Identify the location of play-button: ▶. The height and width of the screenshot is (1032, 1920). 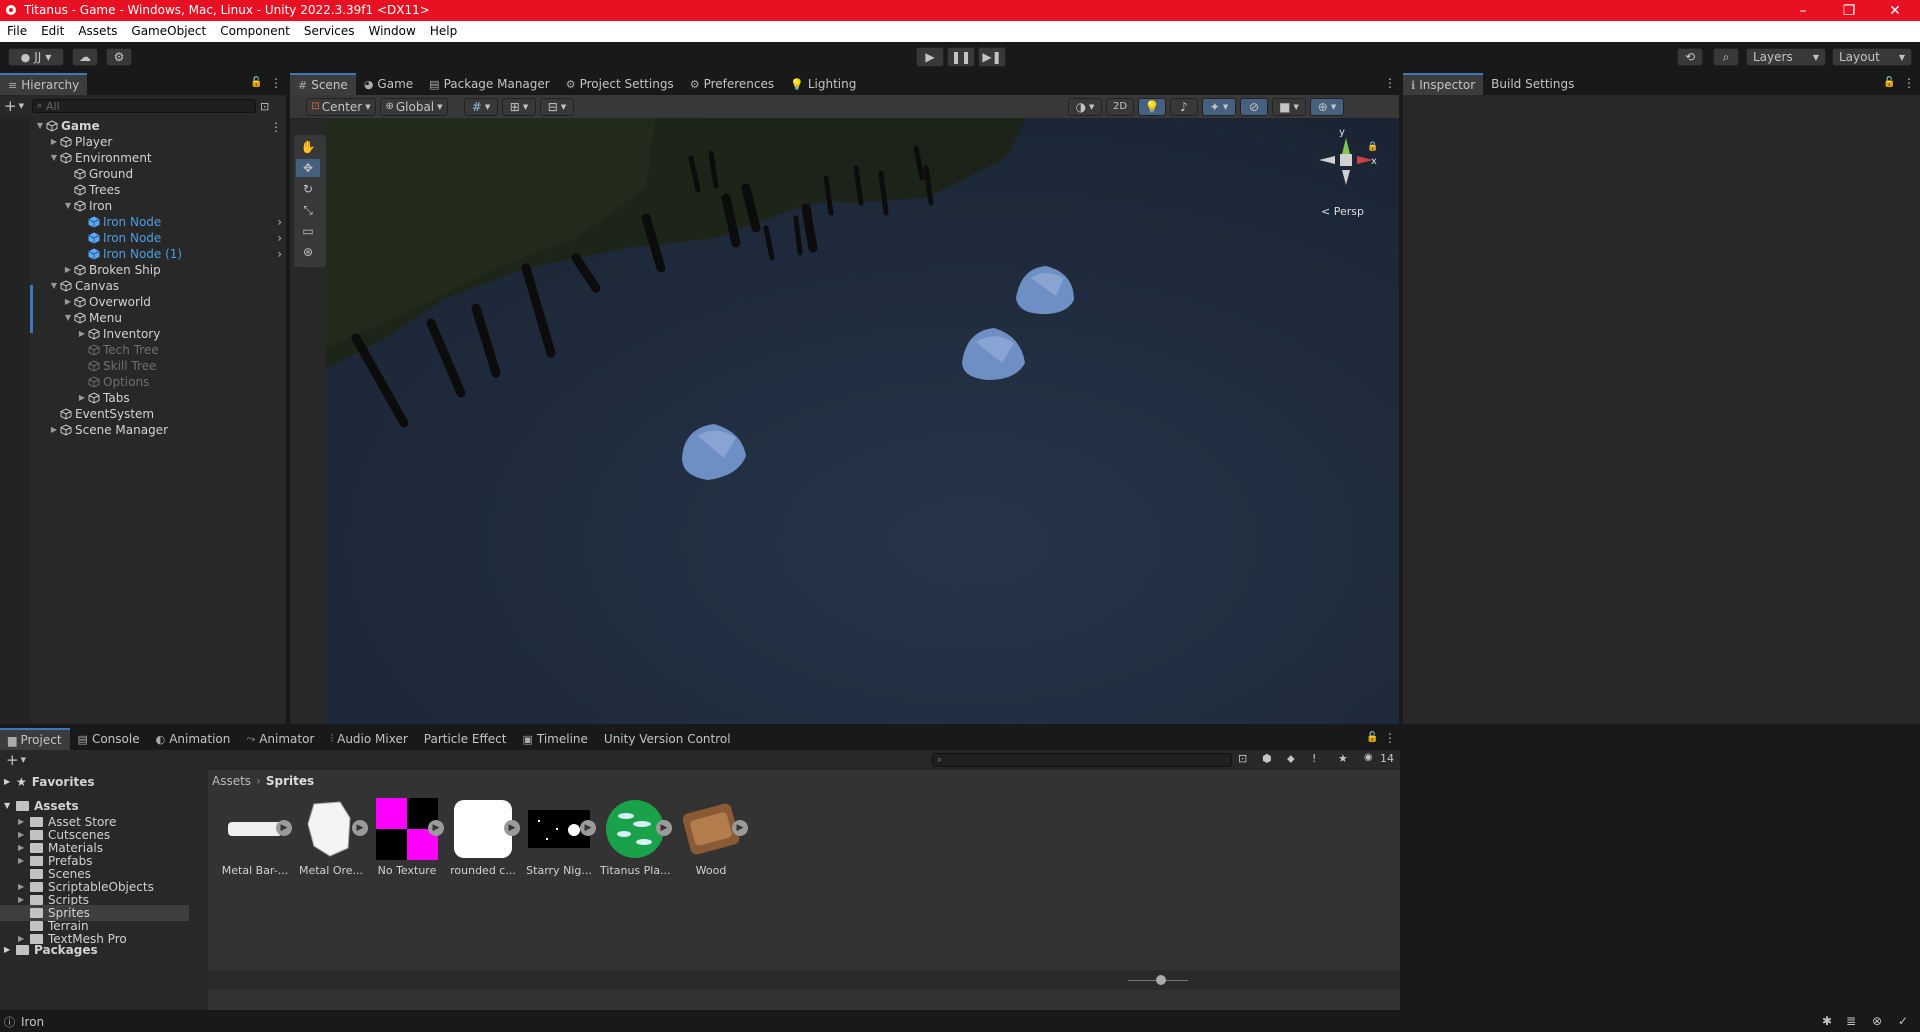
(930, 57).